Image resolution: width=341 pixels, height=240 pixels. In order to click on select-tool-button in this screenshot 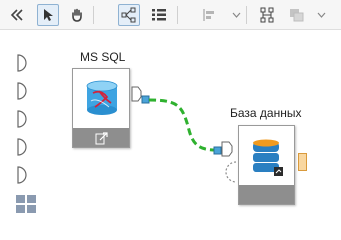, I will do `click(48, 15)`.